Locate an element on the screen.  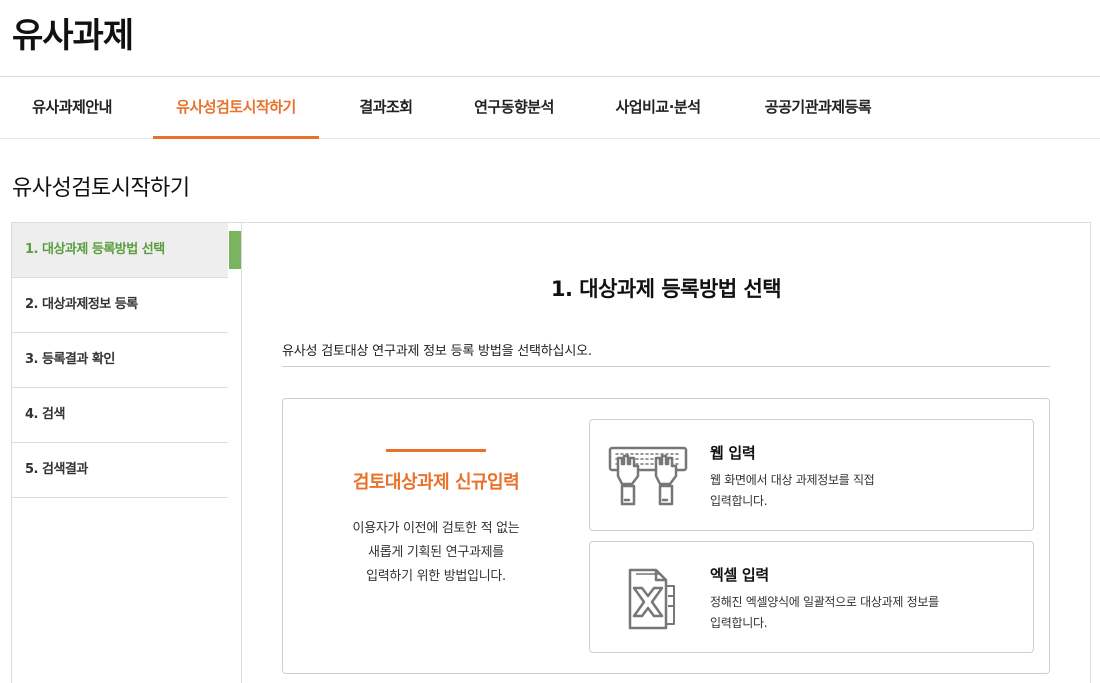
instruction-divider is located at coordinates (666, 366).